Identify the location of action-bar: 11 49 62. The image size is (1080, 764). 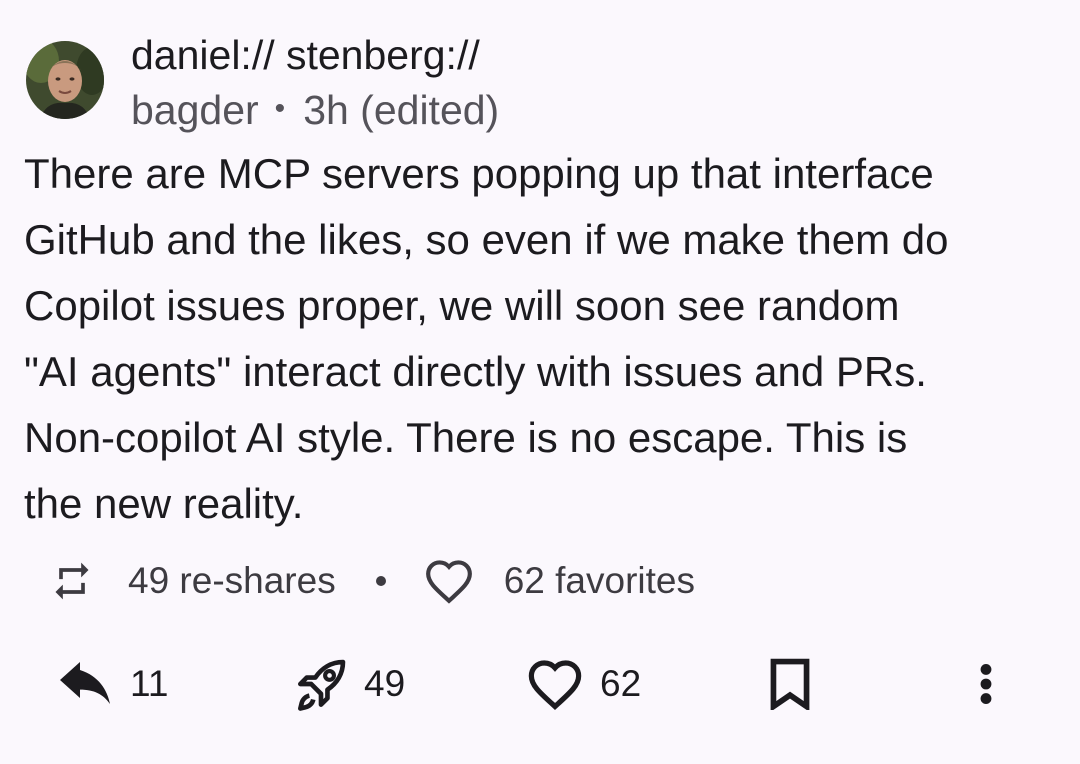
(540, 684).